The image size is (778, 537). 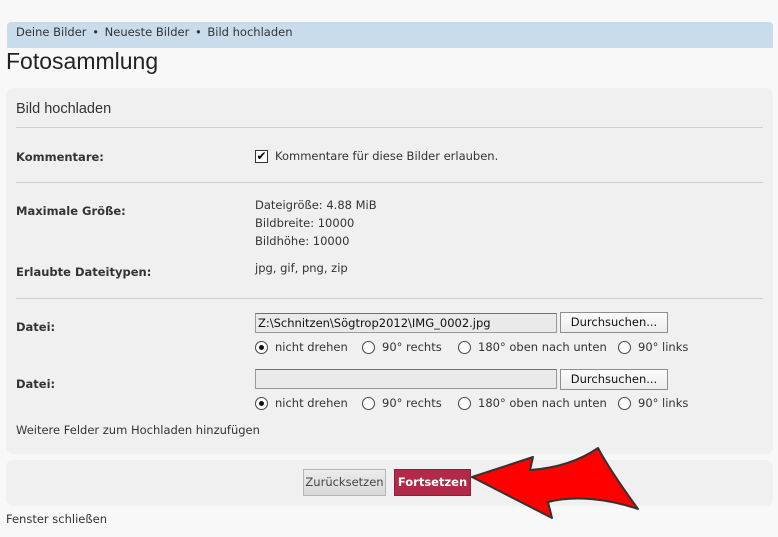 What do you see at coordinates (51, 32) in the screenshot?
I see `breadcrumb-item-my-pictures: Deine Bilder` at bounding box center [51, 32].